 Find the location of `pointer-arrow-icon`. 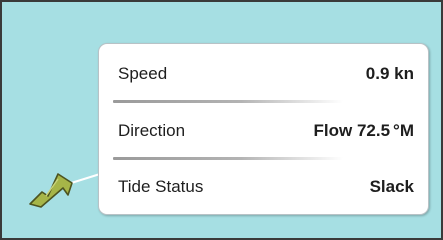

pointer-arrow-icon is located at coordinates (65, 190).